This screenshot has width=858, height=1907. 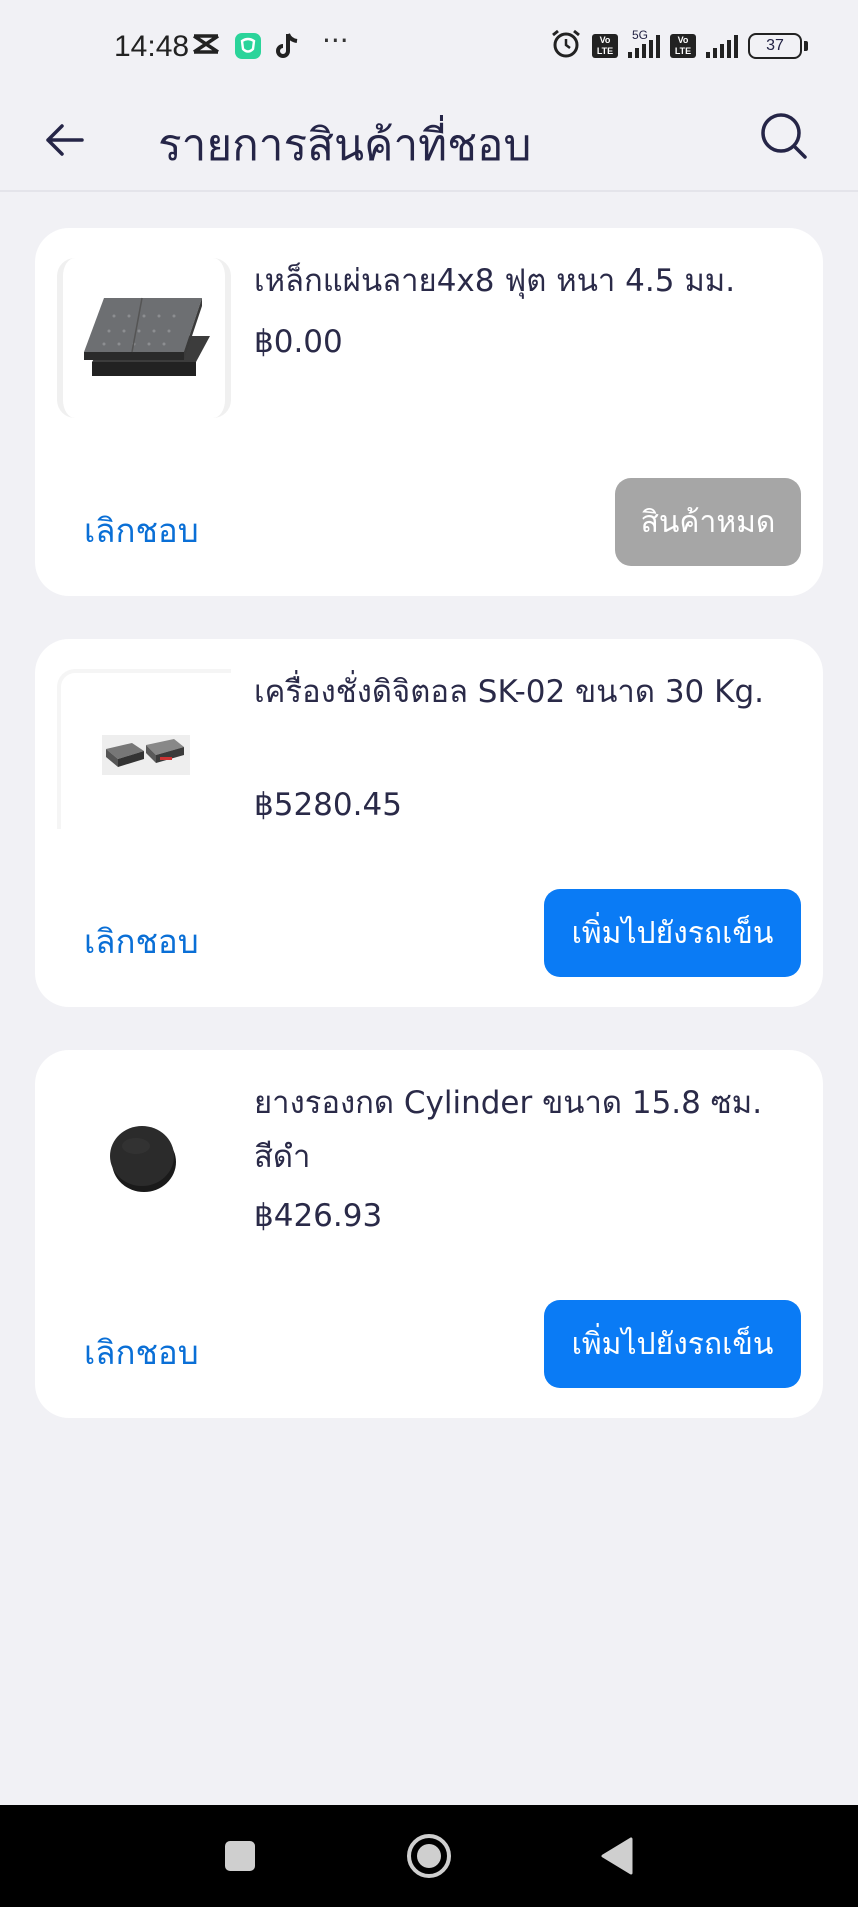 What do you see at coordinates (605, 46) in the screenshot?
I see `volte-icon: Vo LTE` at bounding box center [605, 46].